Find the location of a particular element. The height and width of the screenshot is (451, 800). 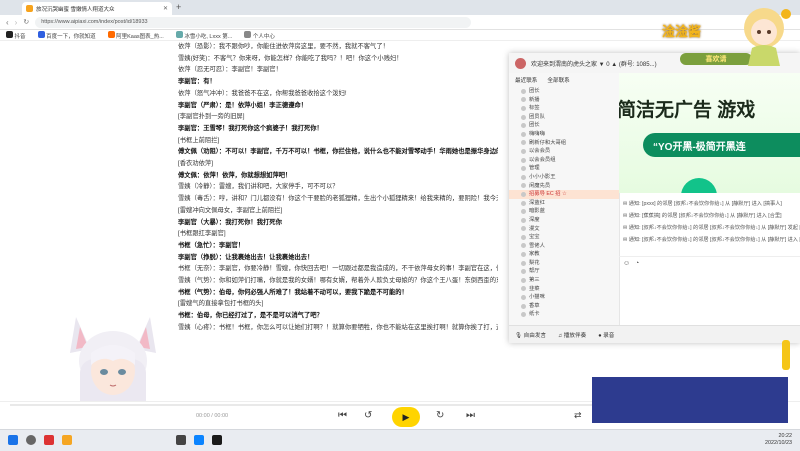

channel-item: 香草 is located at coordinates (564, 306).